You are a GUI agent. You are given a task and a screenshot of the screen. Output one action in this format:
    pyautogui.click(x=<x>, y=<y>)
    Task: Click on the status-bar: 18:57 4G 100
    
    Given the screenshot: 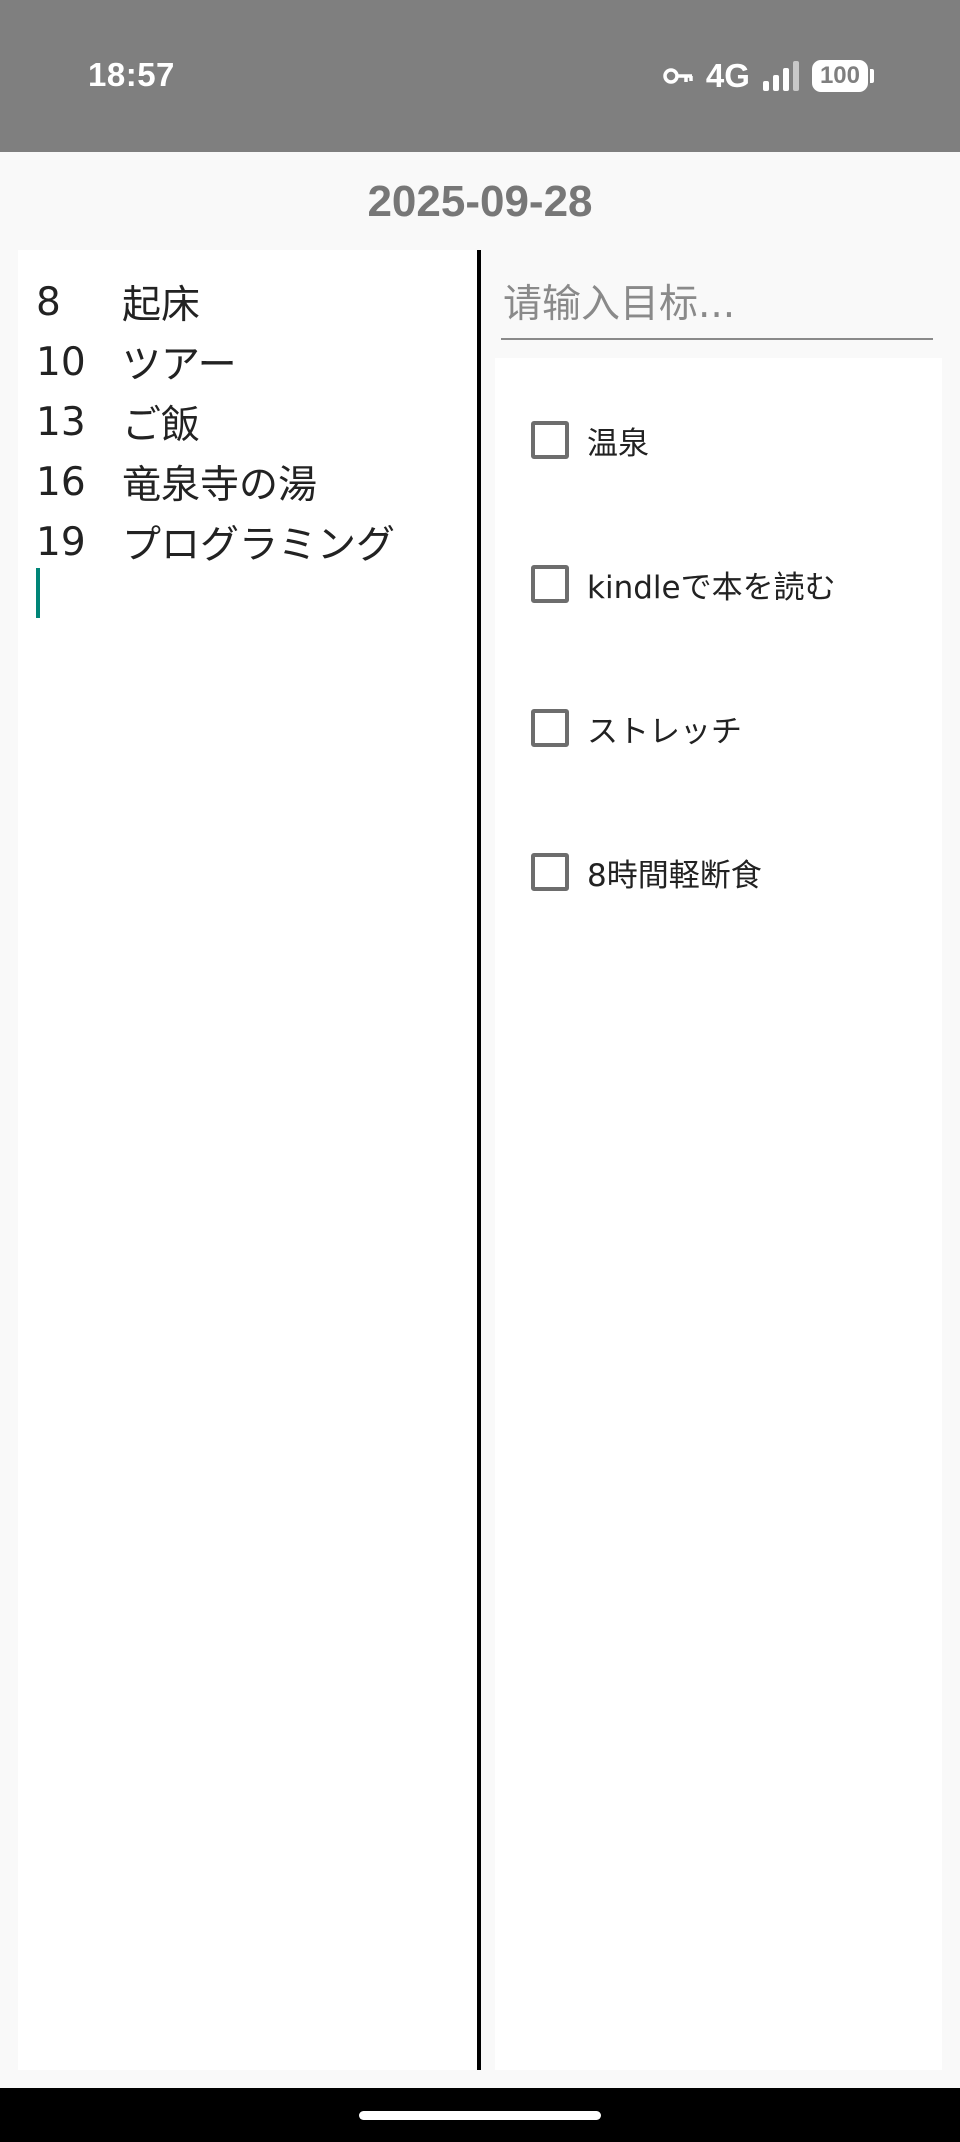 What is the action you would take?
    pyautogui.click(x=480, y=76)
    